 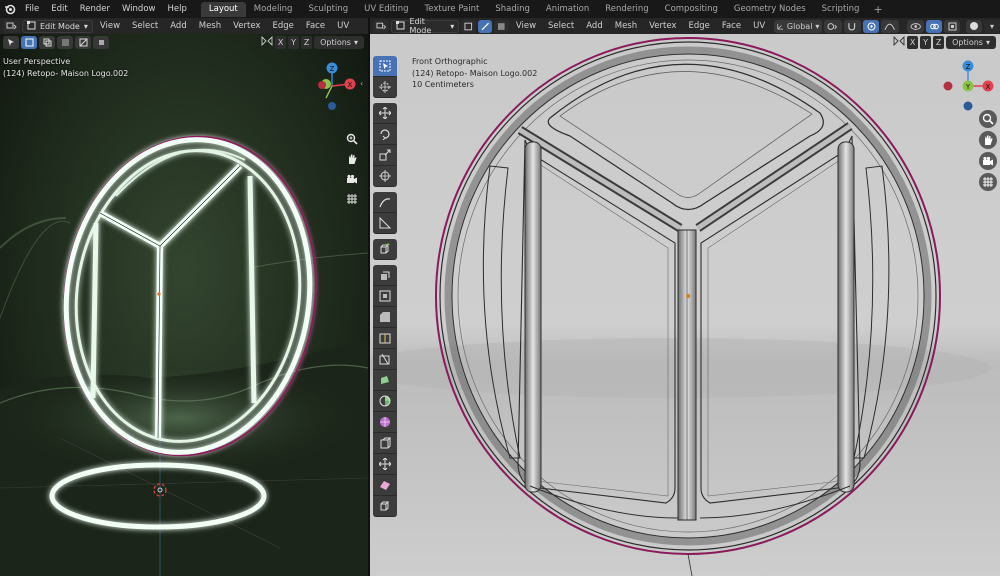 What do you see at coordinates (968, 86) in the screenshot?
I see `navigation-gizmo-right: Z X Y` at bounding box center [968, 86].